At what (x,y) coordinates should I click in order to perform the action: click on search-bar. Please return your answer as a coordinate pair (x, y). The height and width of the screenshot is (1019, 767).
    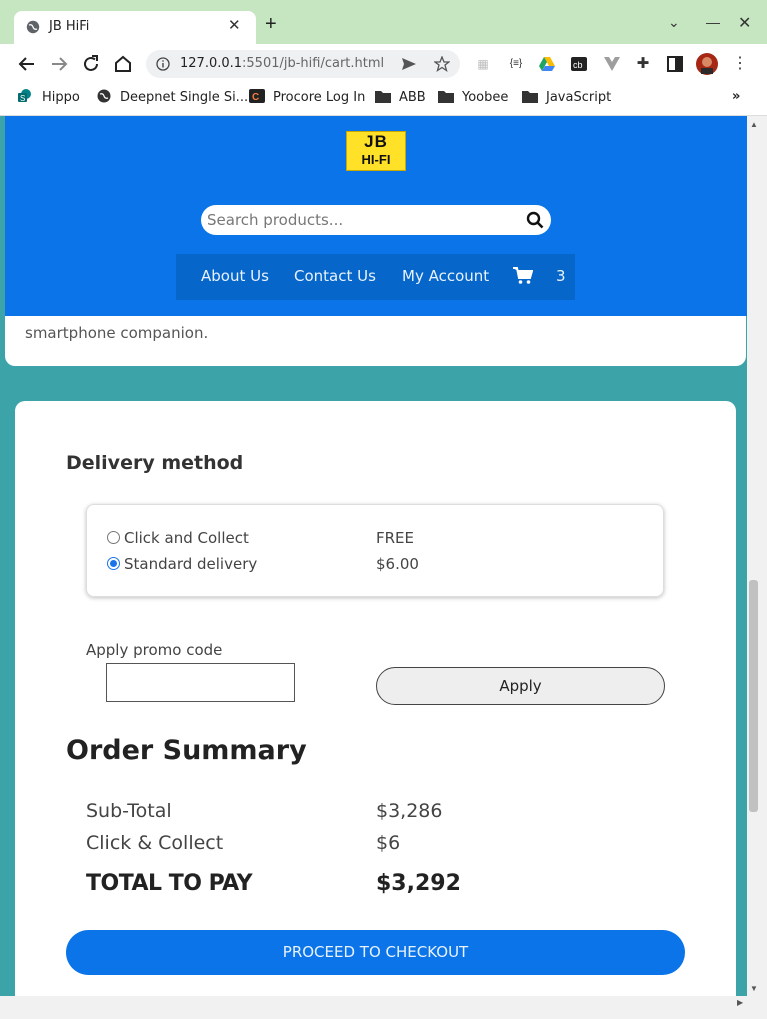
    Looking at the image, I should click on (376, 220).